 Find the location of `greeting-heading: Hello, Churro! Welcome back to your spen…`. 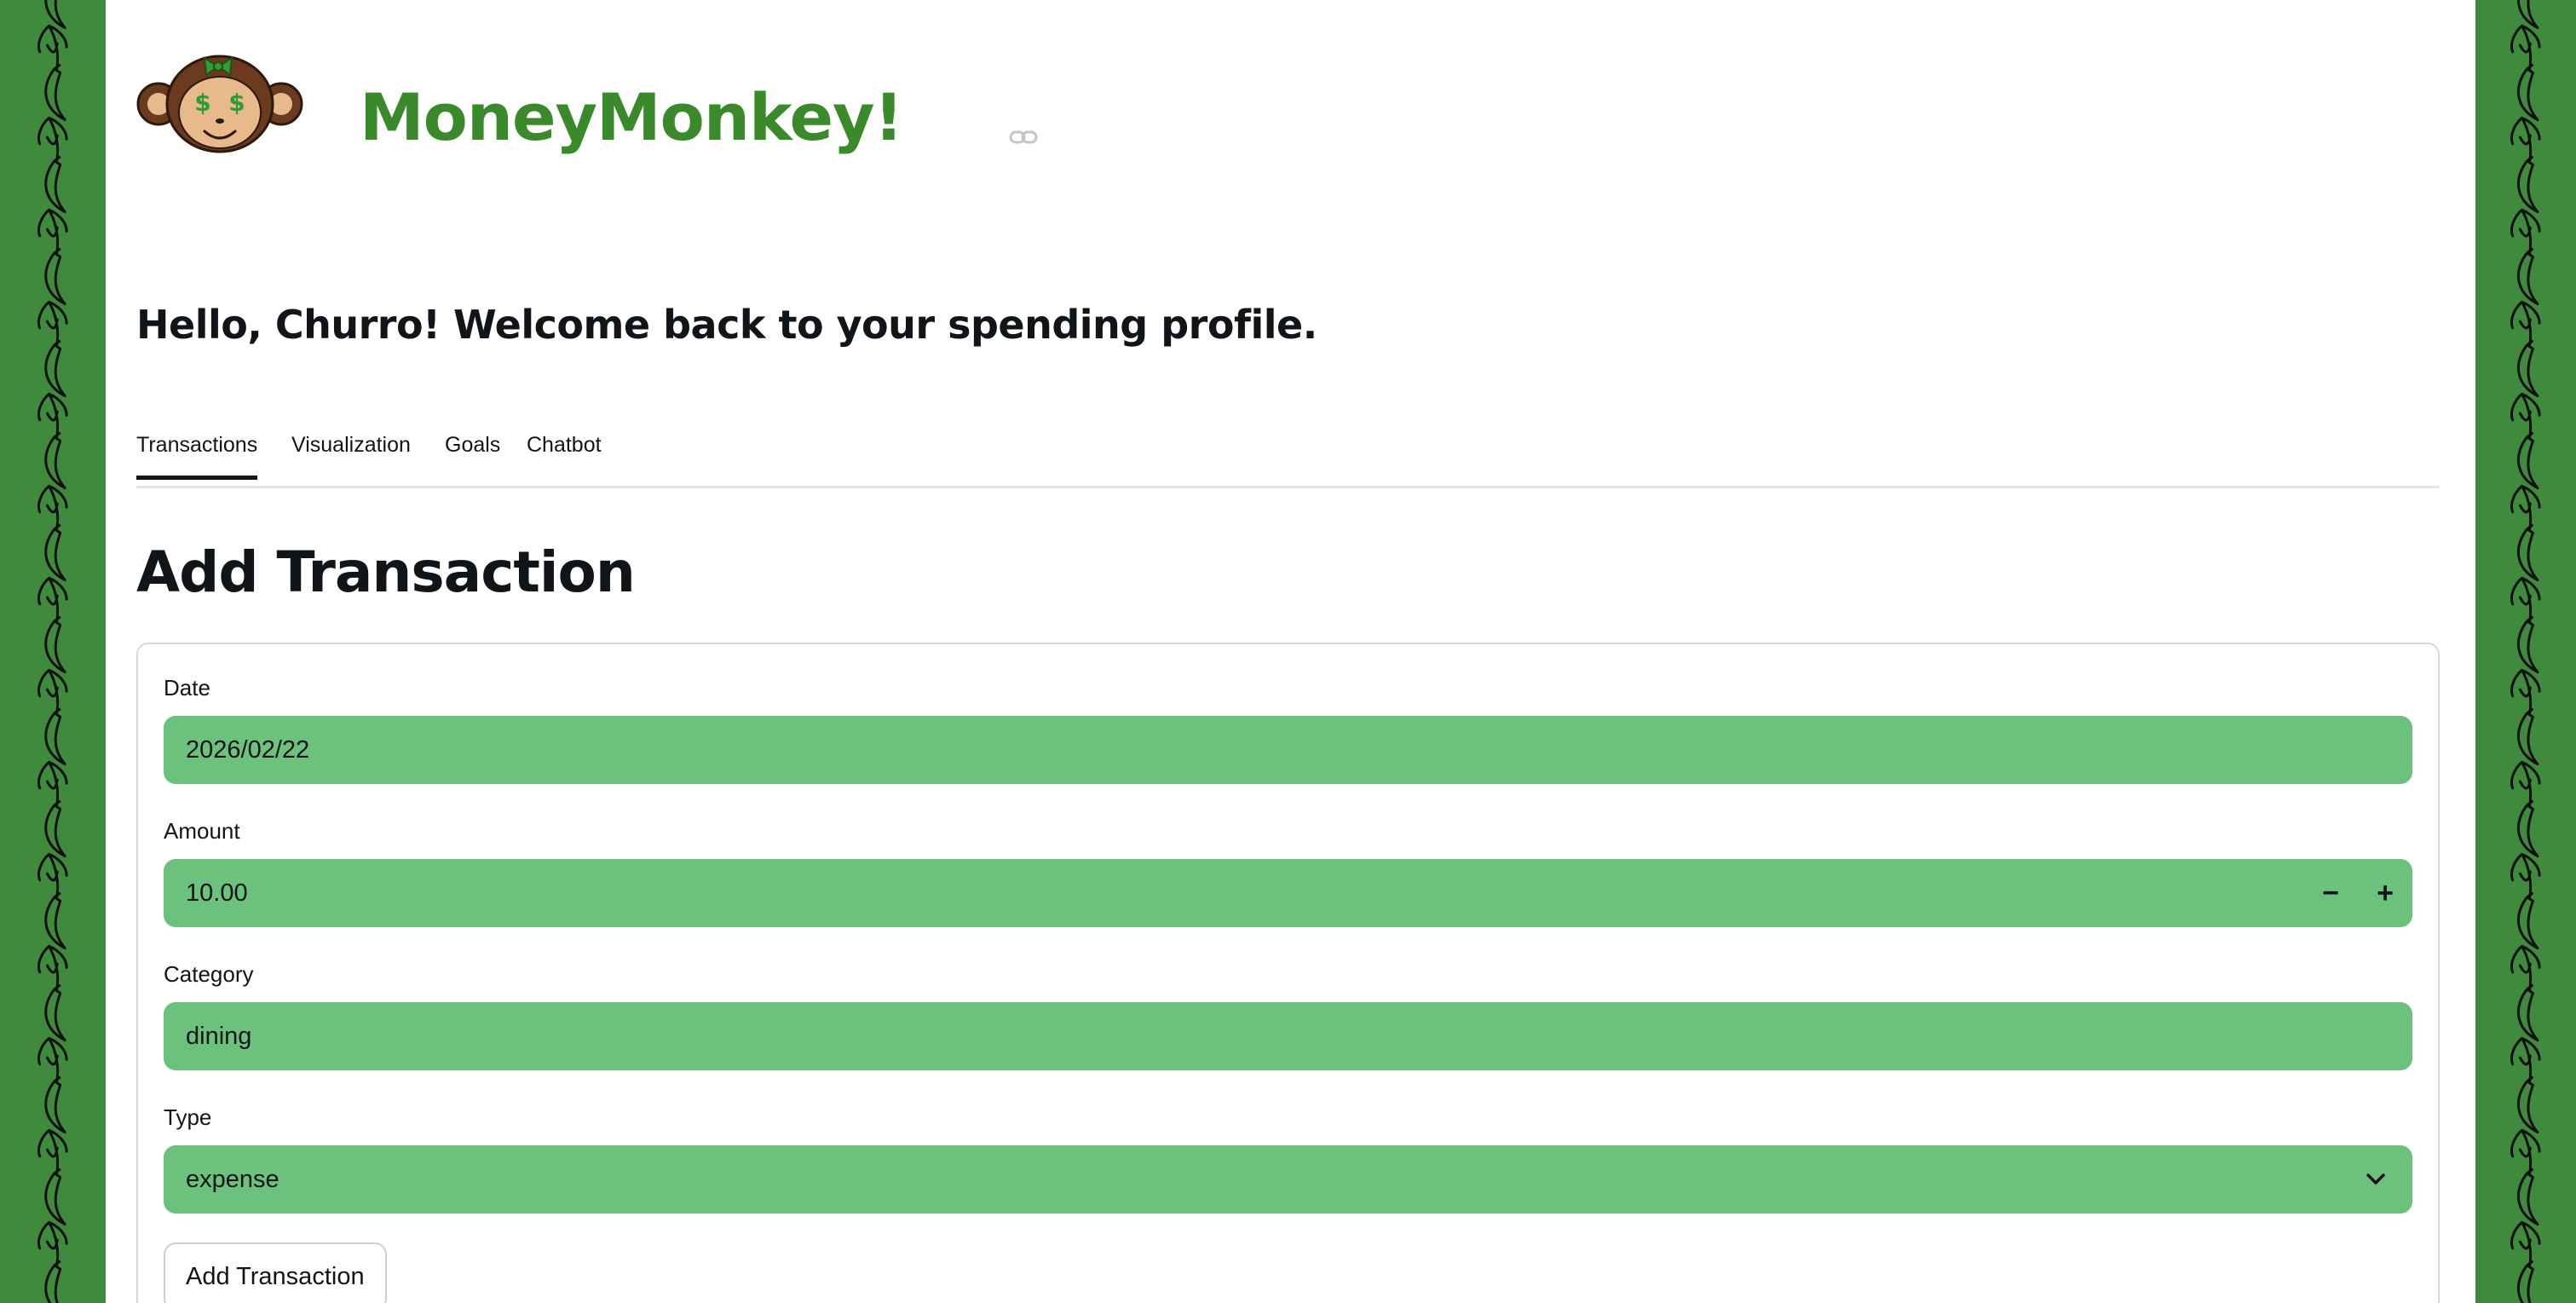

greeting-heading: Hello, Churro! Welcome back to your spen… is located at coordinates (726, 325).